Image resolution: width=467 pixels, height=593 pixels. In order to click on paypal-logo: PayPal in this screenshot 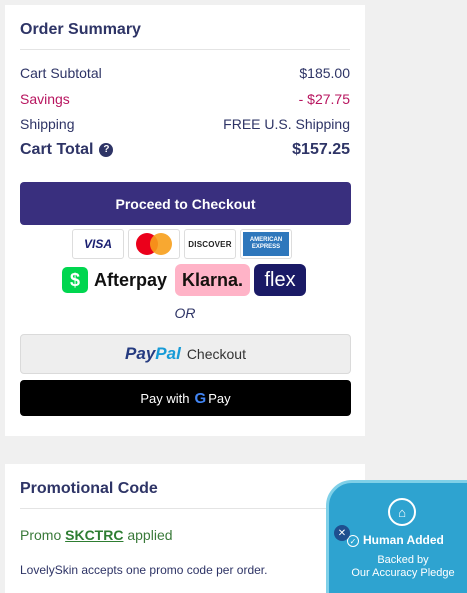, I will do `click(153, 354)`.